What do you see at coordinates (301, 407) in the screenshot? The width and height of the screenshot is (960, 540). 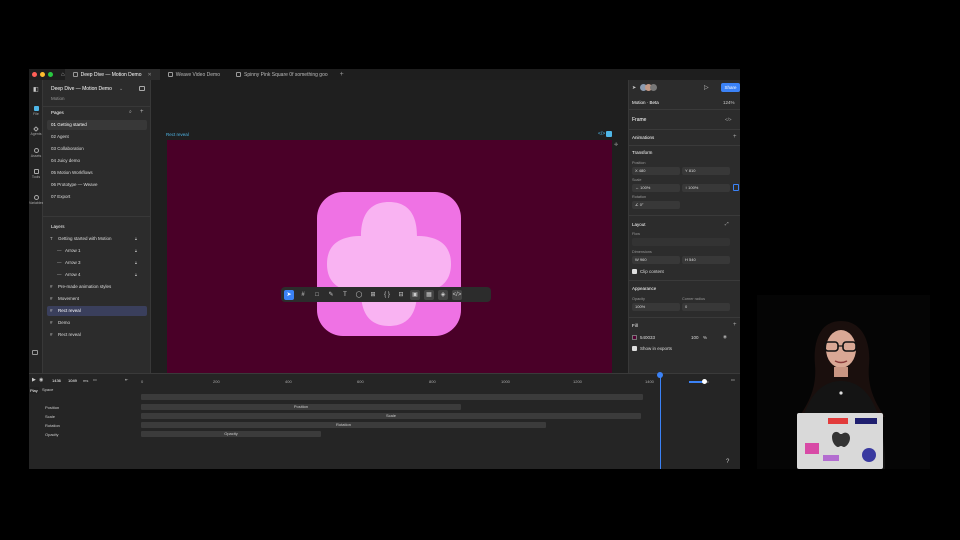 I see `track-bar: Position` at bounding box center [301, 407].